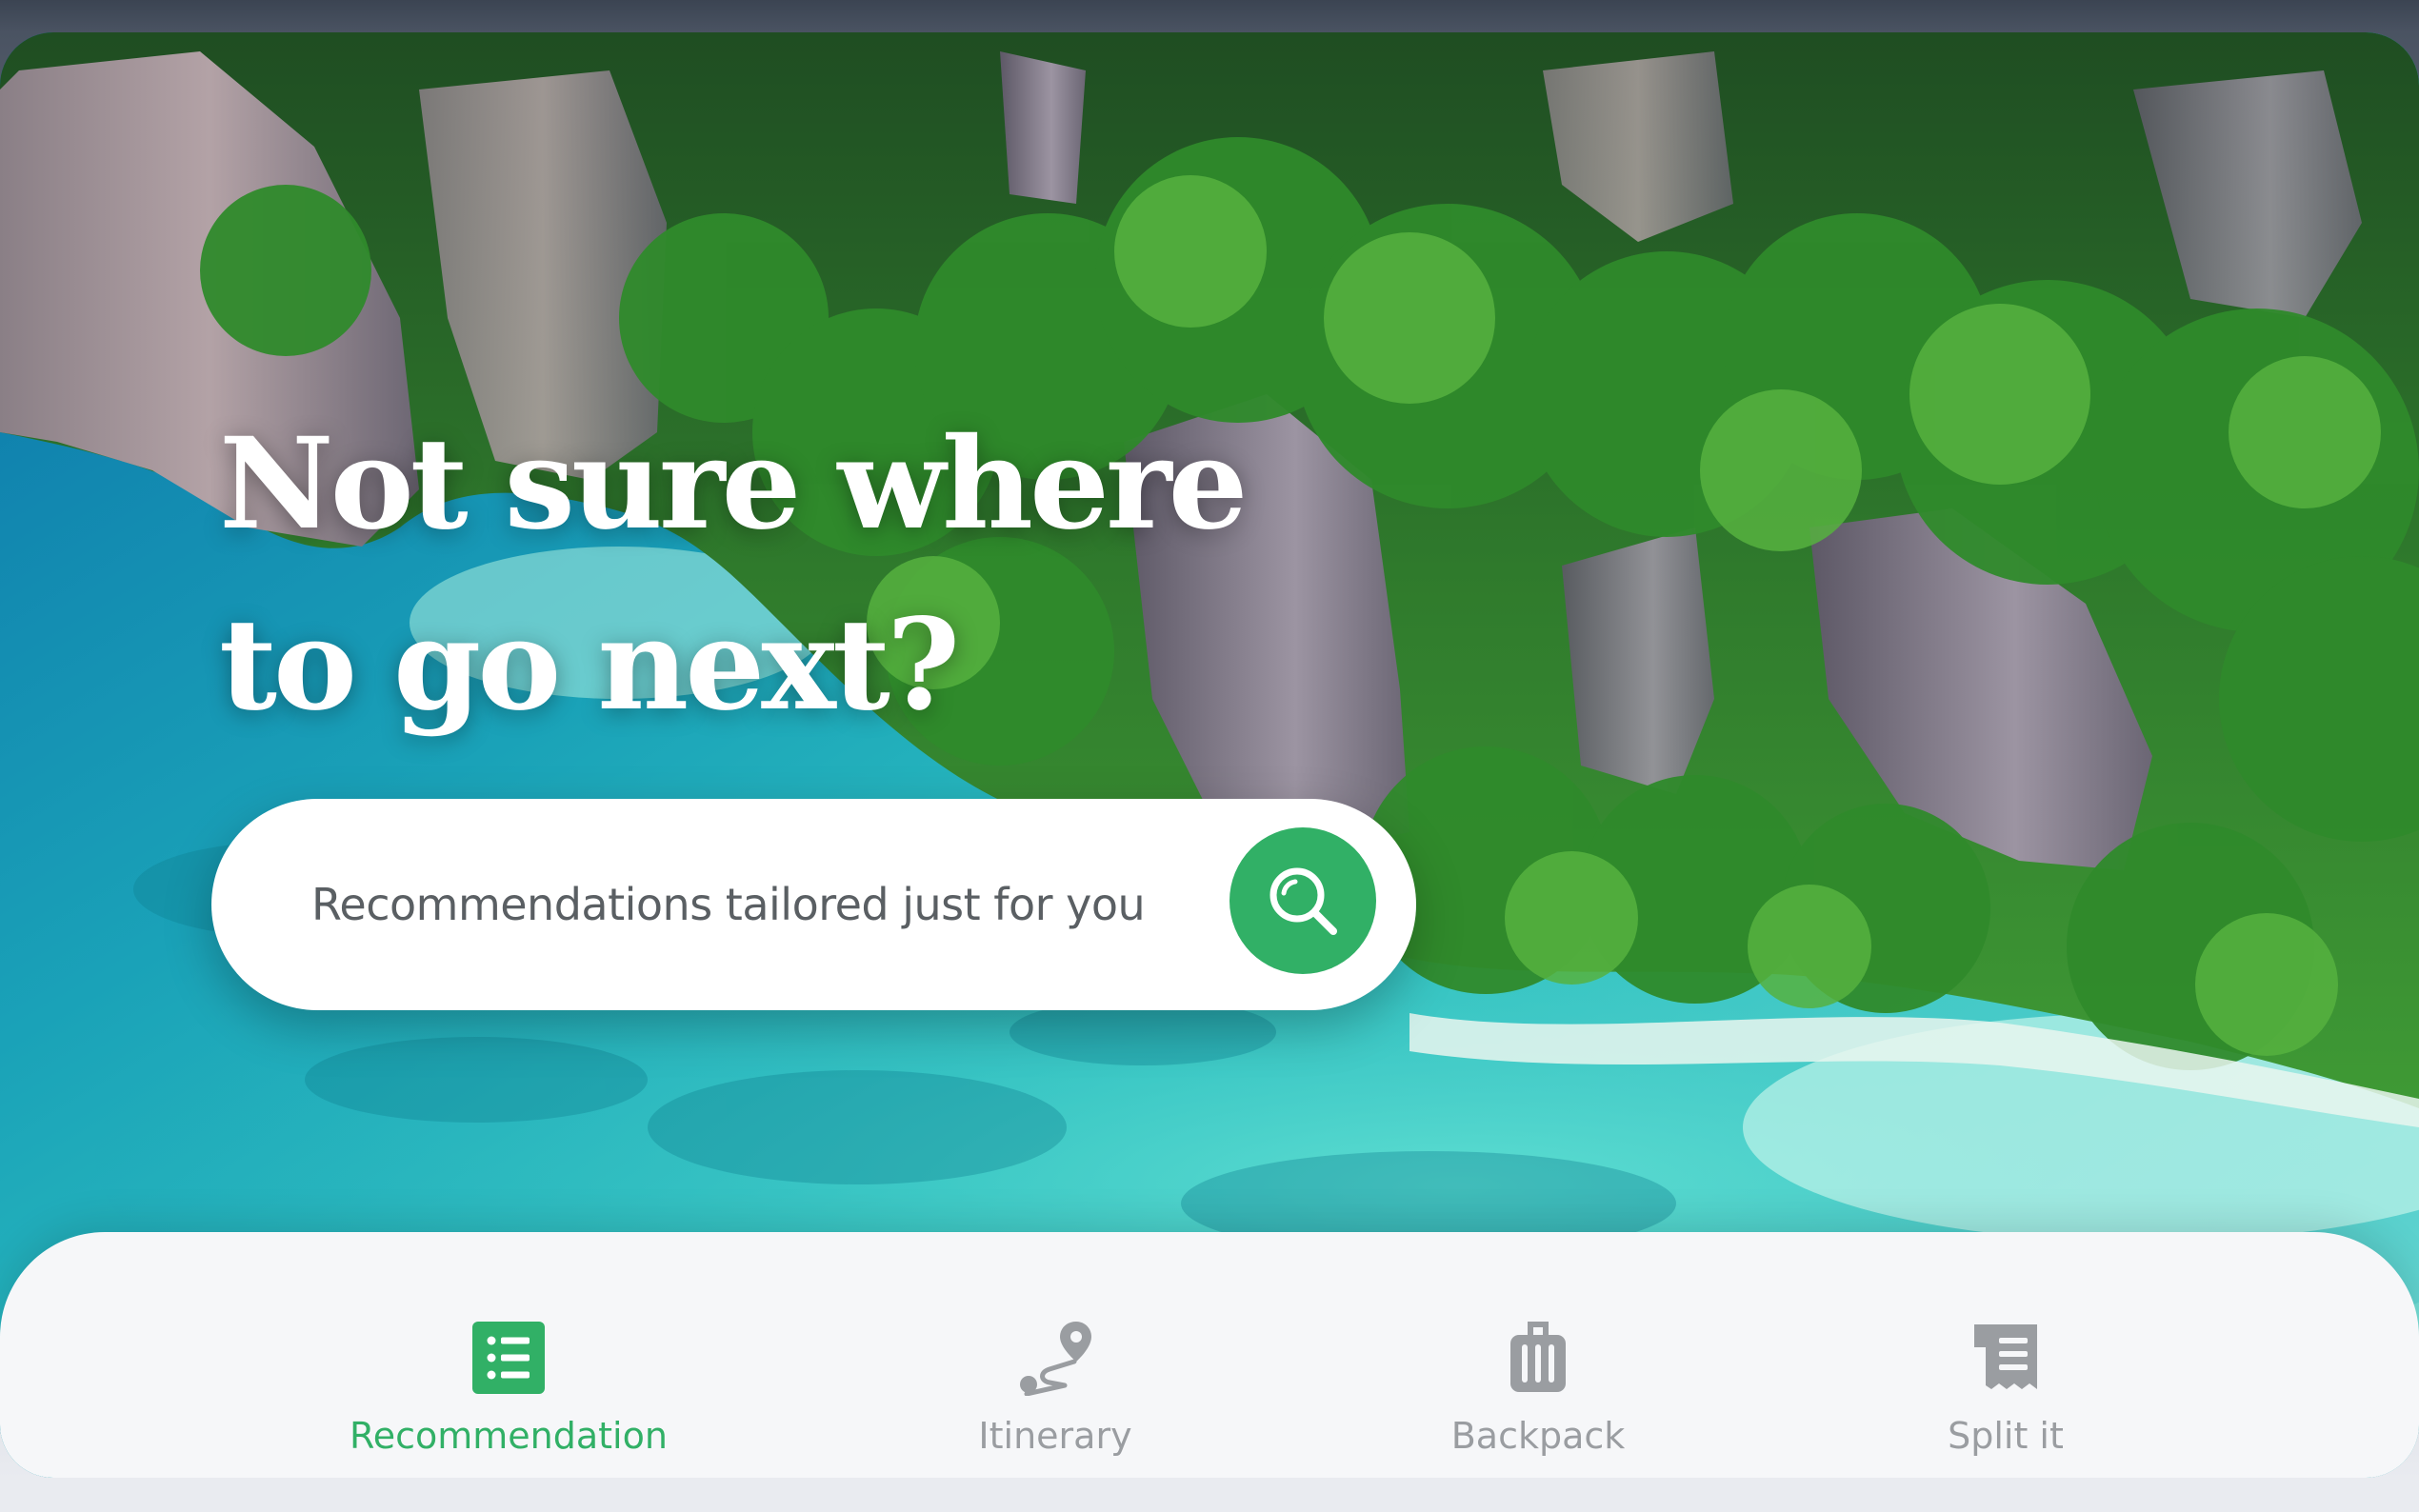  I want to click on headline-line-2: to go next?, so click(589, 665).